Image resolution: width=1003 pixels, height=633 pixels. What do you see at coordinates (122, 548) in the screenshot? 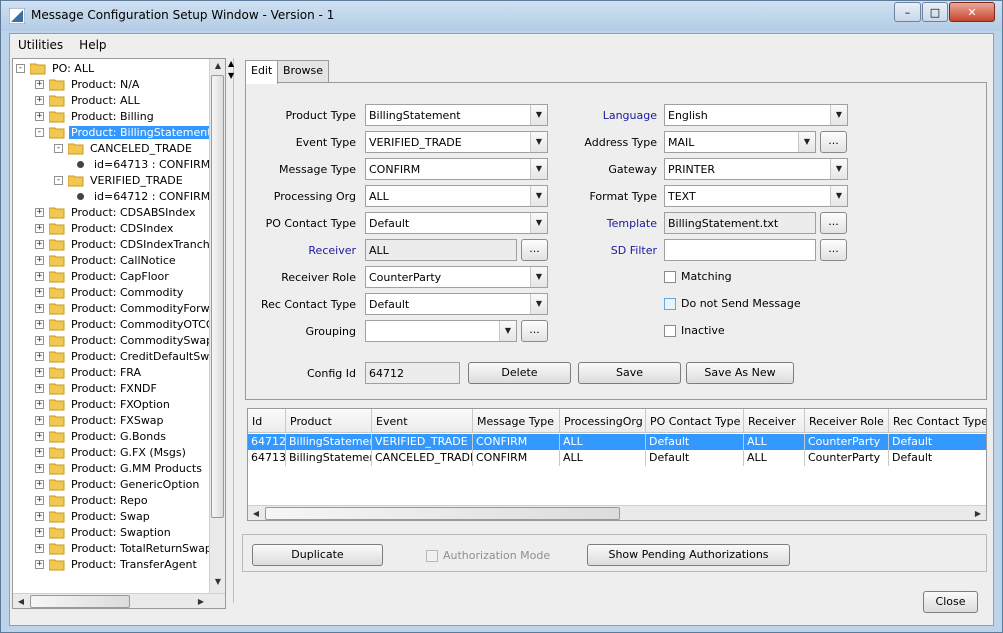
I see `tree-item: + Product: TotalReturnSwap` at bounding box center [122, 548].